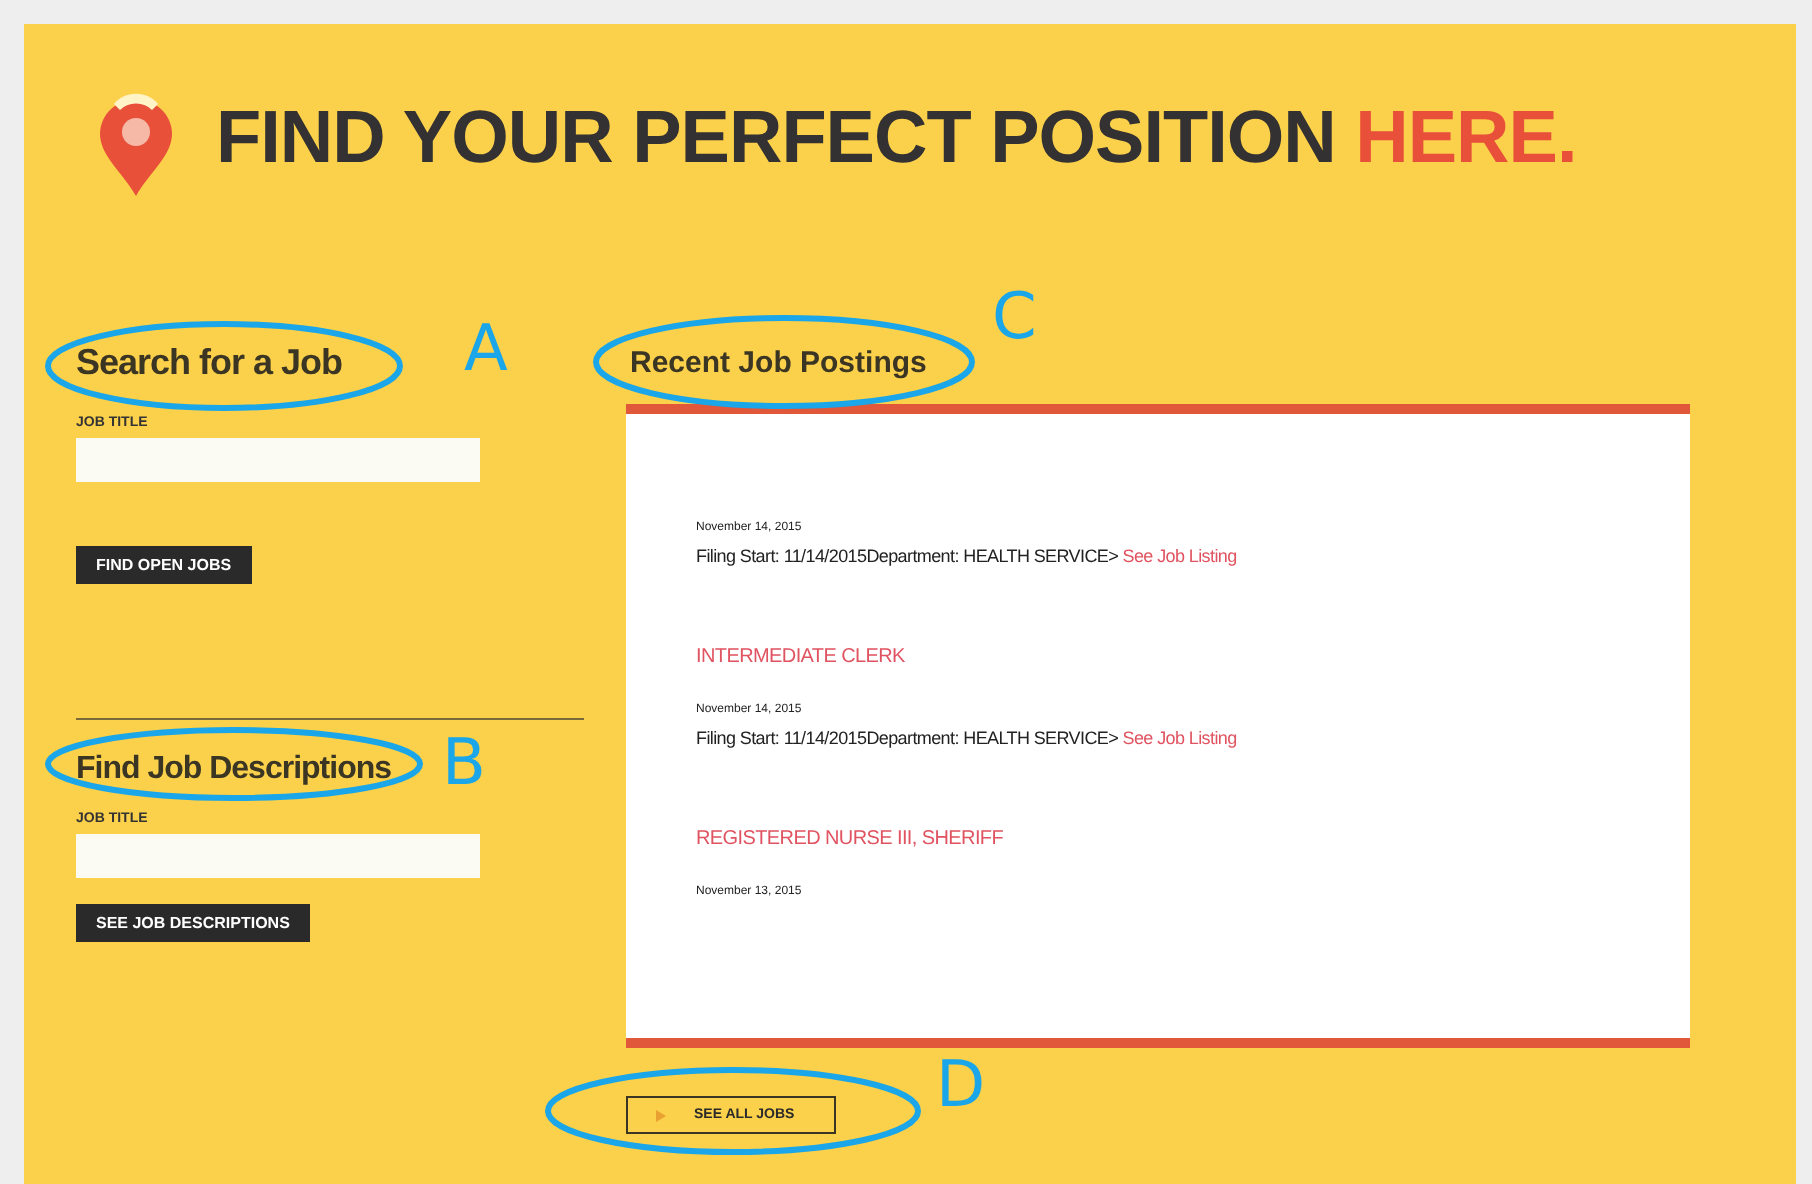 The image size is (1812, 1184). I want to click on annotation-letter: D, so click(961, 1084).